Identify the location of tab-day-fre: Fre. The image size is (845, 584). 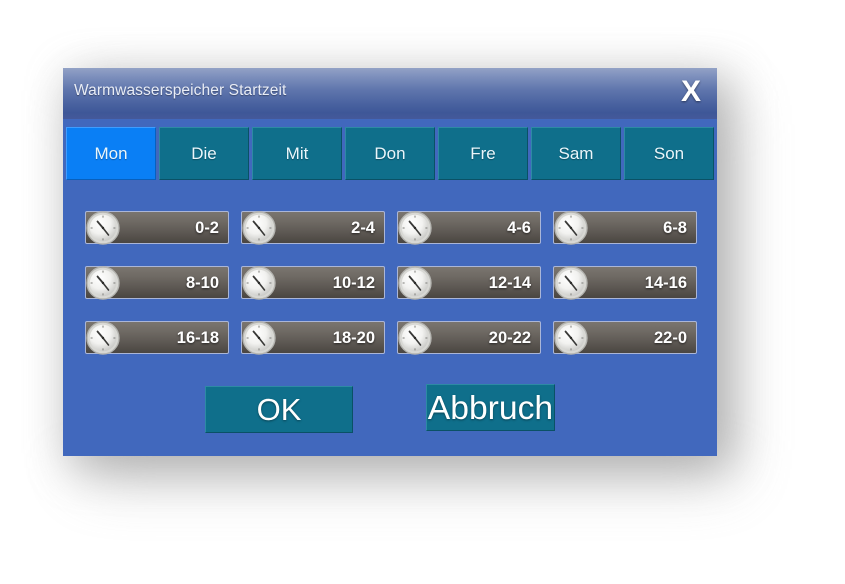
(483, 153).